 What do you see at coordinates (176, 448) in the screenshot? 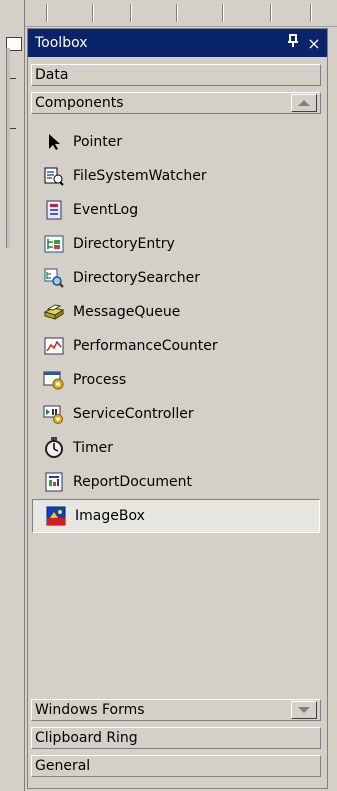
I see `list-item-timer: Timer` at bounding box center [176, 448].